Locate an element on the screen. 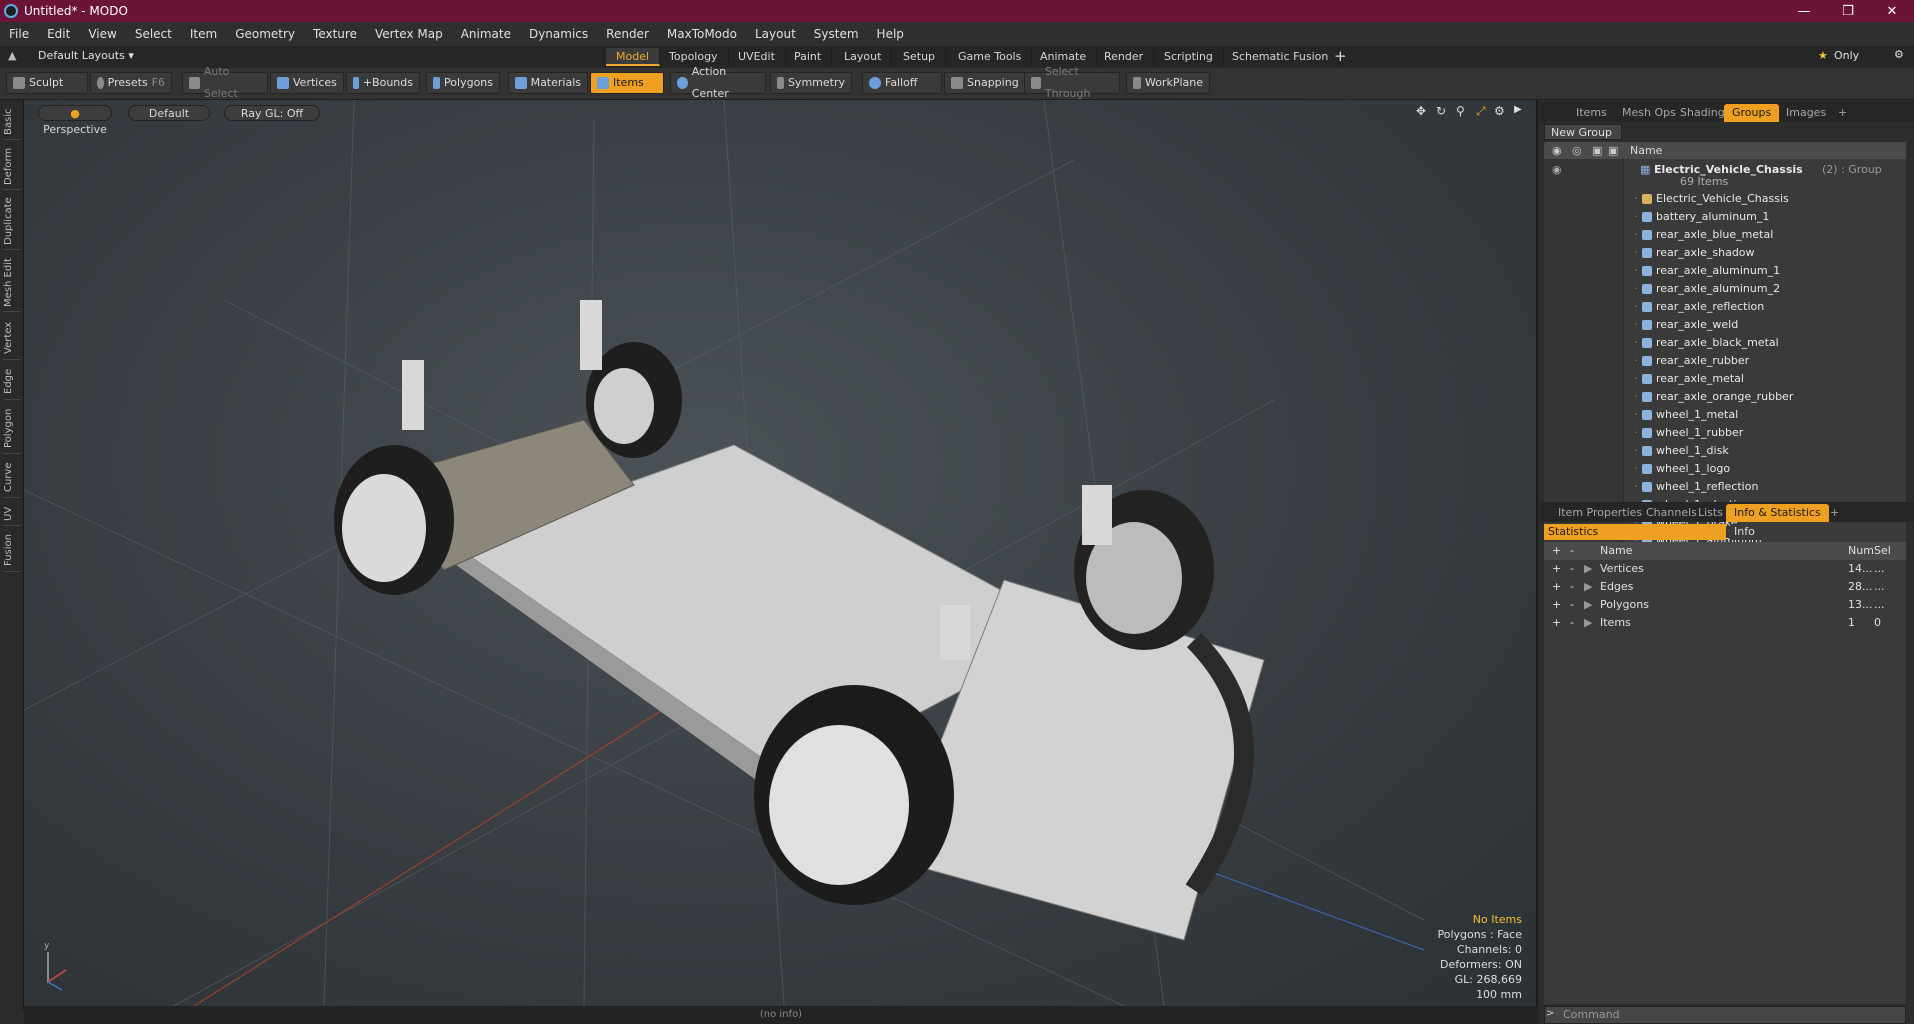 Image resolution: width=1914 pixels, height=1024 pixels. select-through-button: Select Through is located at coordinates (1072, 82).